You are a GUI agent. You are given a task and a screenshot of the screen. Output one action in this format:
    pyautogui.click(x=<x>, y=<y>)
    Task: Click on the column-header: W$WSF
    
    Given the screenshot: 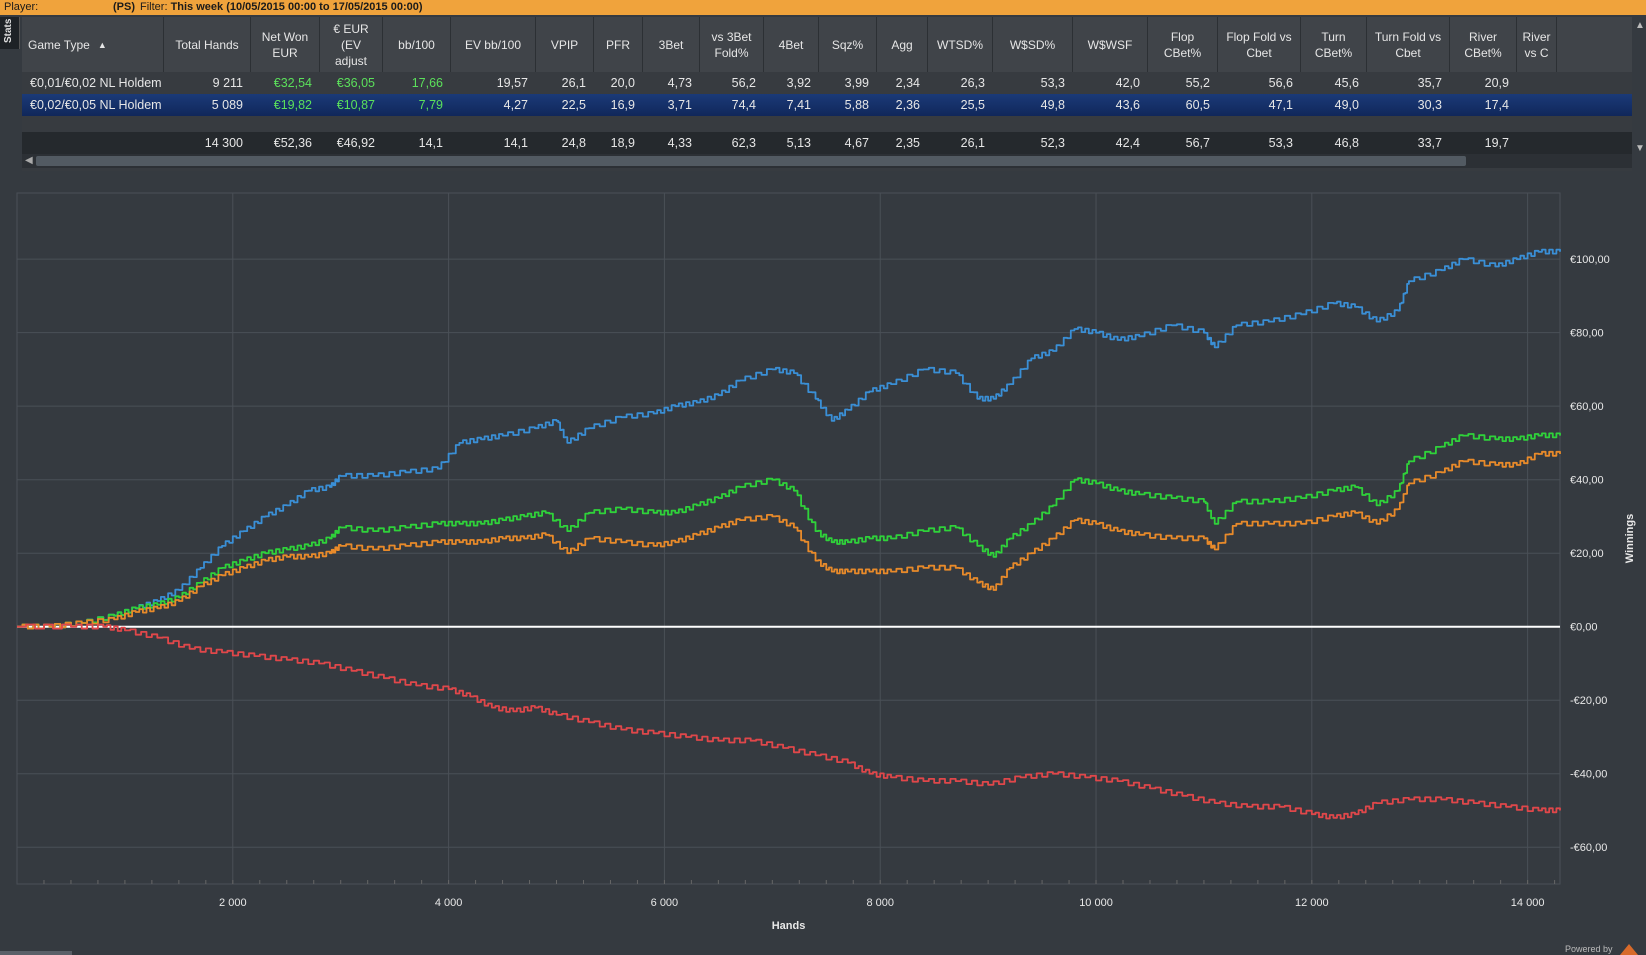 What is the action you would take?
    pyautogui.click(x=1110, y=44)
    